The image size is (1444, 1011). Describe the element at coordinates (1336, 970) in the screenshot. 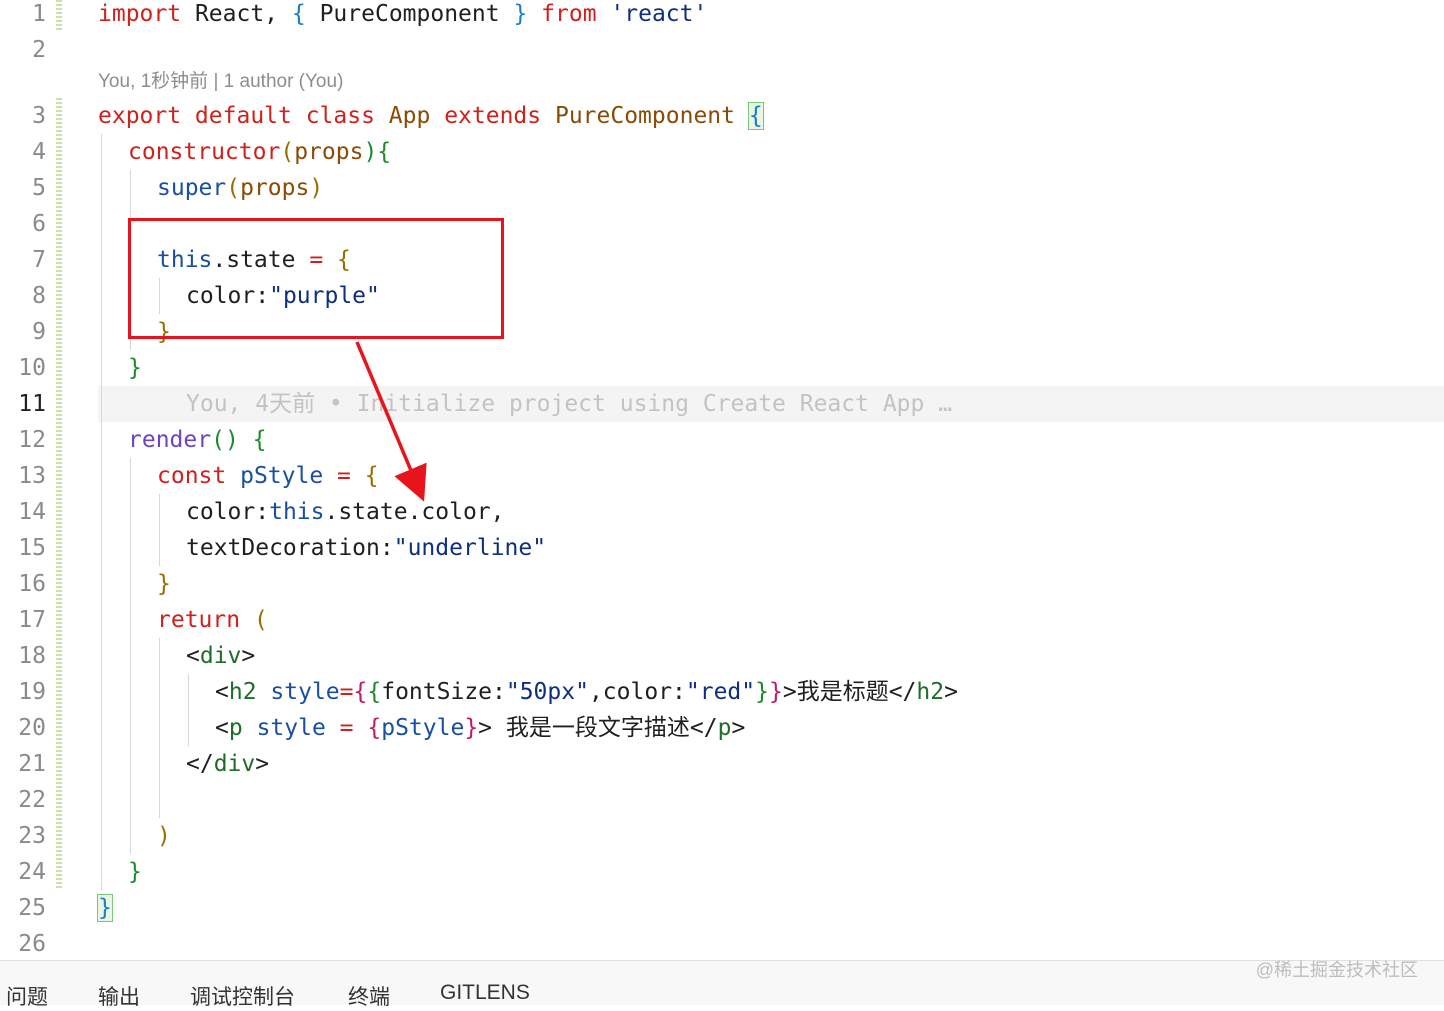

I see `watermark: @稀土掘金技术社区` at that location.